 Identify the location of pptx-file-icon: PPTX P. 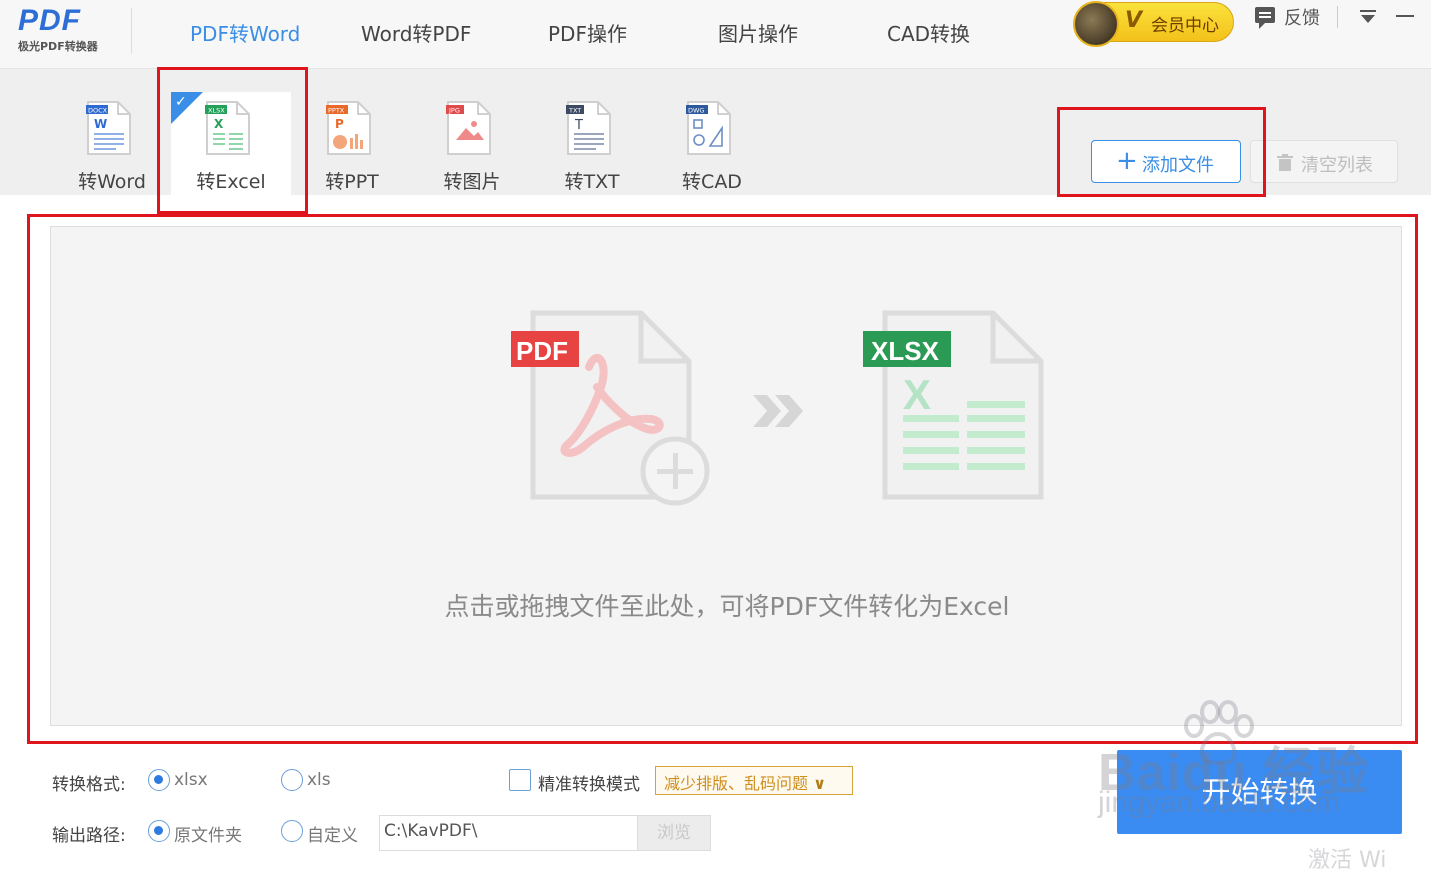
(348, 128).